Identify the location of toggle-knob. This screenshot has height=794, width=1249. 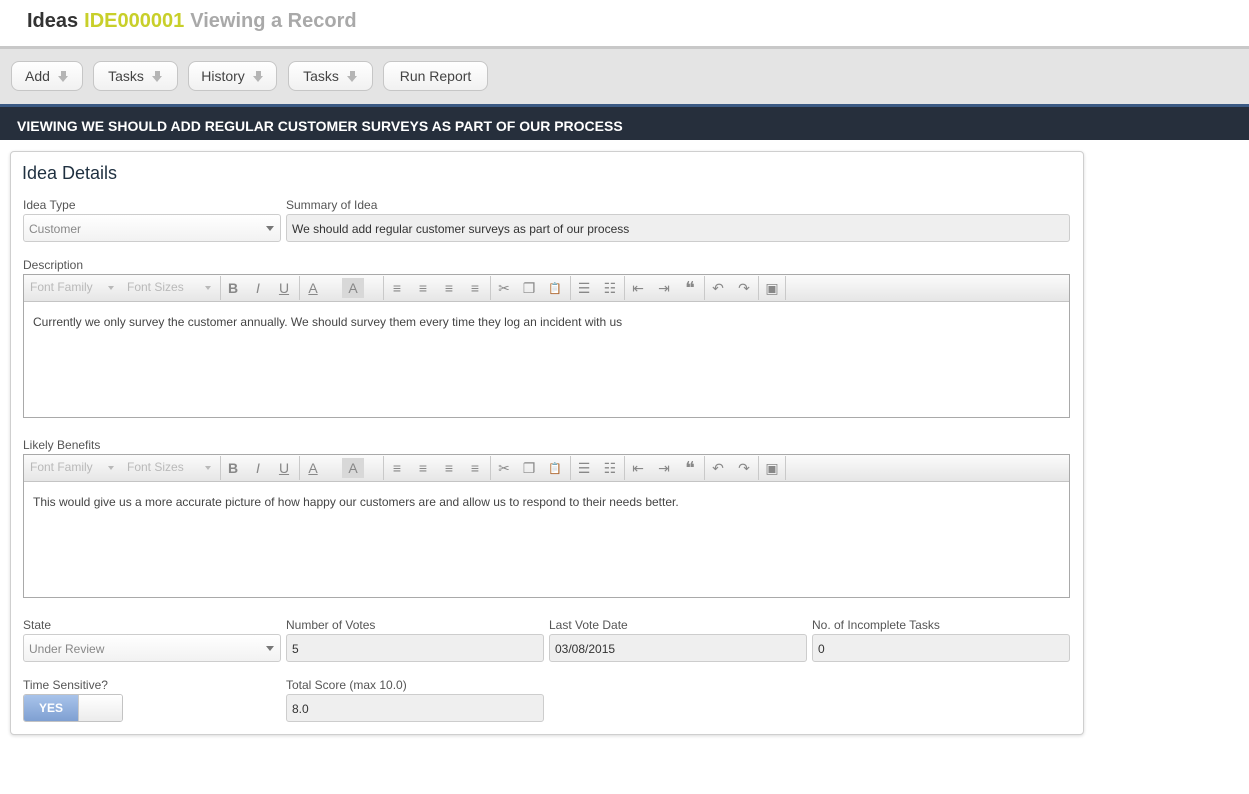
(100, 708).